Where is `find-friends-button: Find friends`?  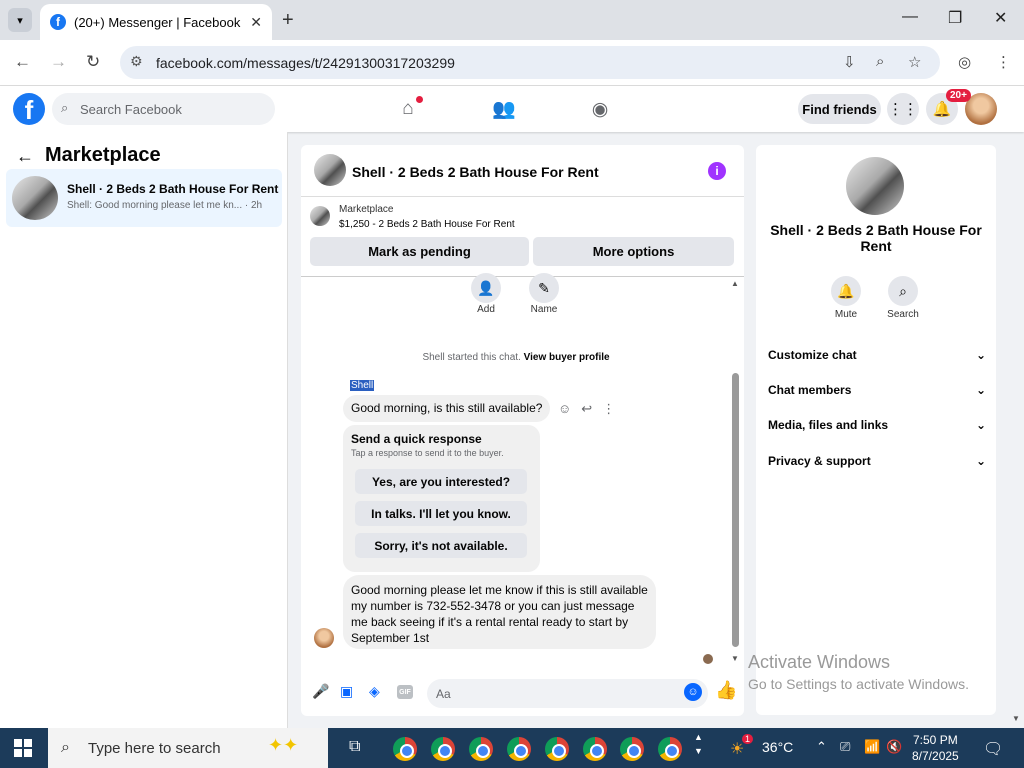
find-friends-button: Find friends is located at coordinates (839, 109).